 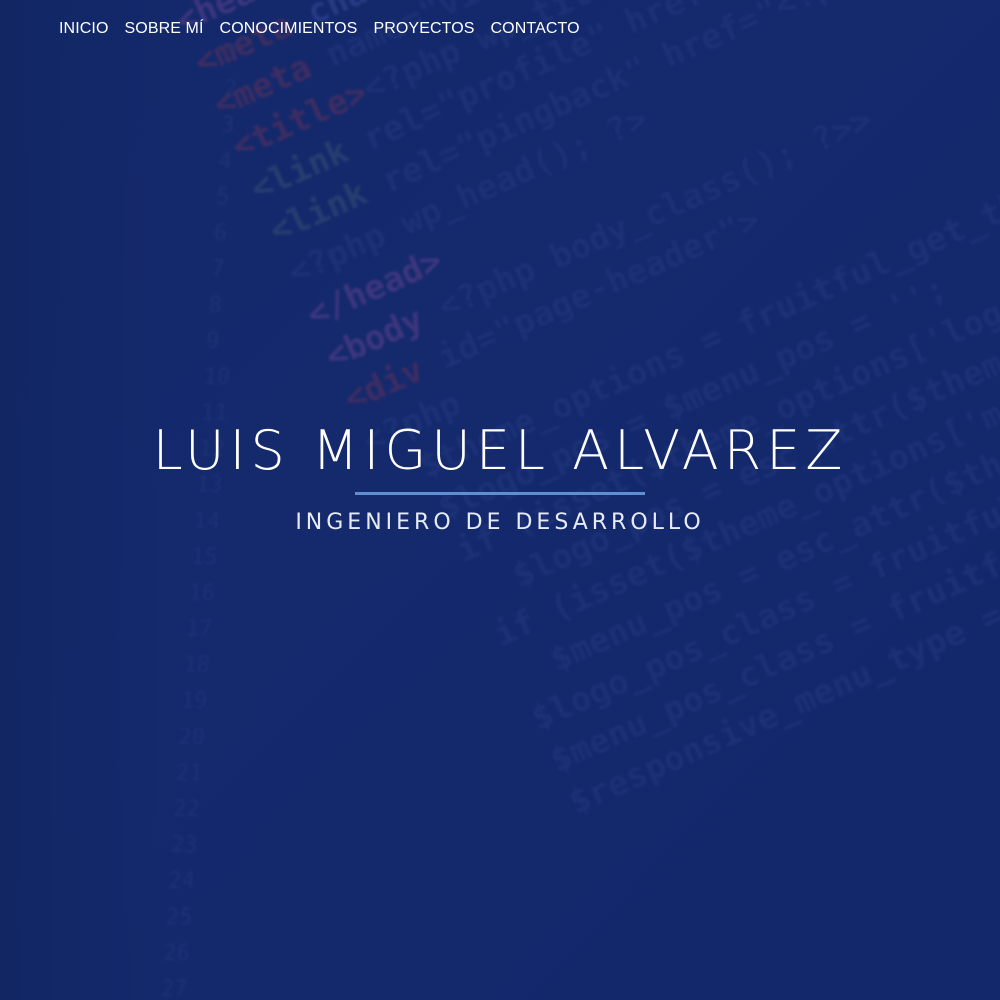 What do you see at coordinates (423, 29) in the screenshot?
I see `nav-link-proyectos: PROYECTOS` at bounding box center [423, 29].